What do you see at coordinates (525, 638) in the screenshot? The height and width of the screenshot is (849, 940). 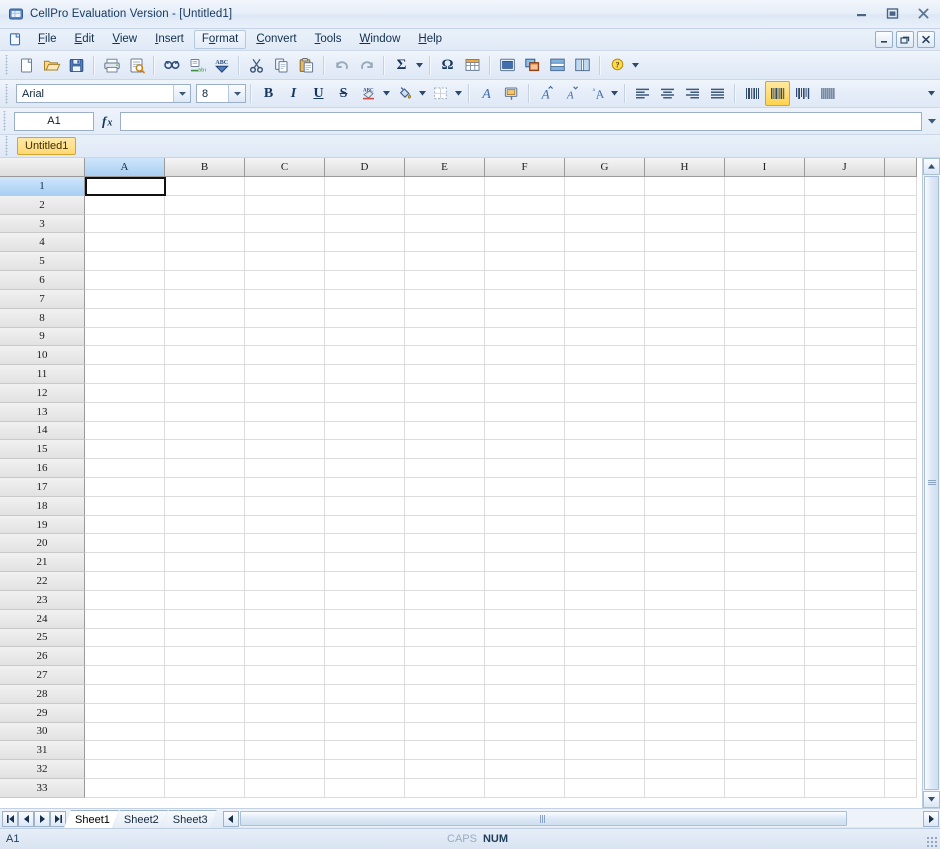 I see `cell-F25` at bounding box center [525, 638].